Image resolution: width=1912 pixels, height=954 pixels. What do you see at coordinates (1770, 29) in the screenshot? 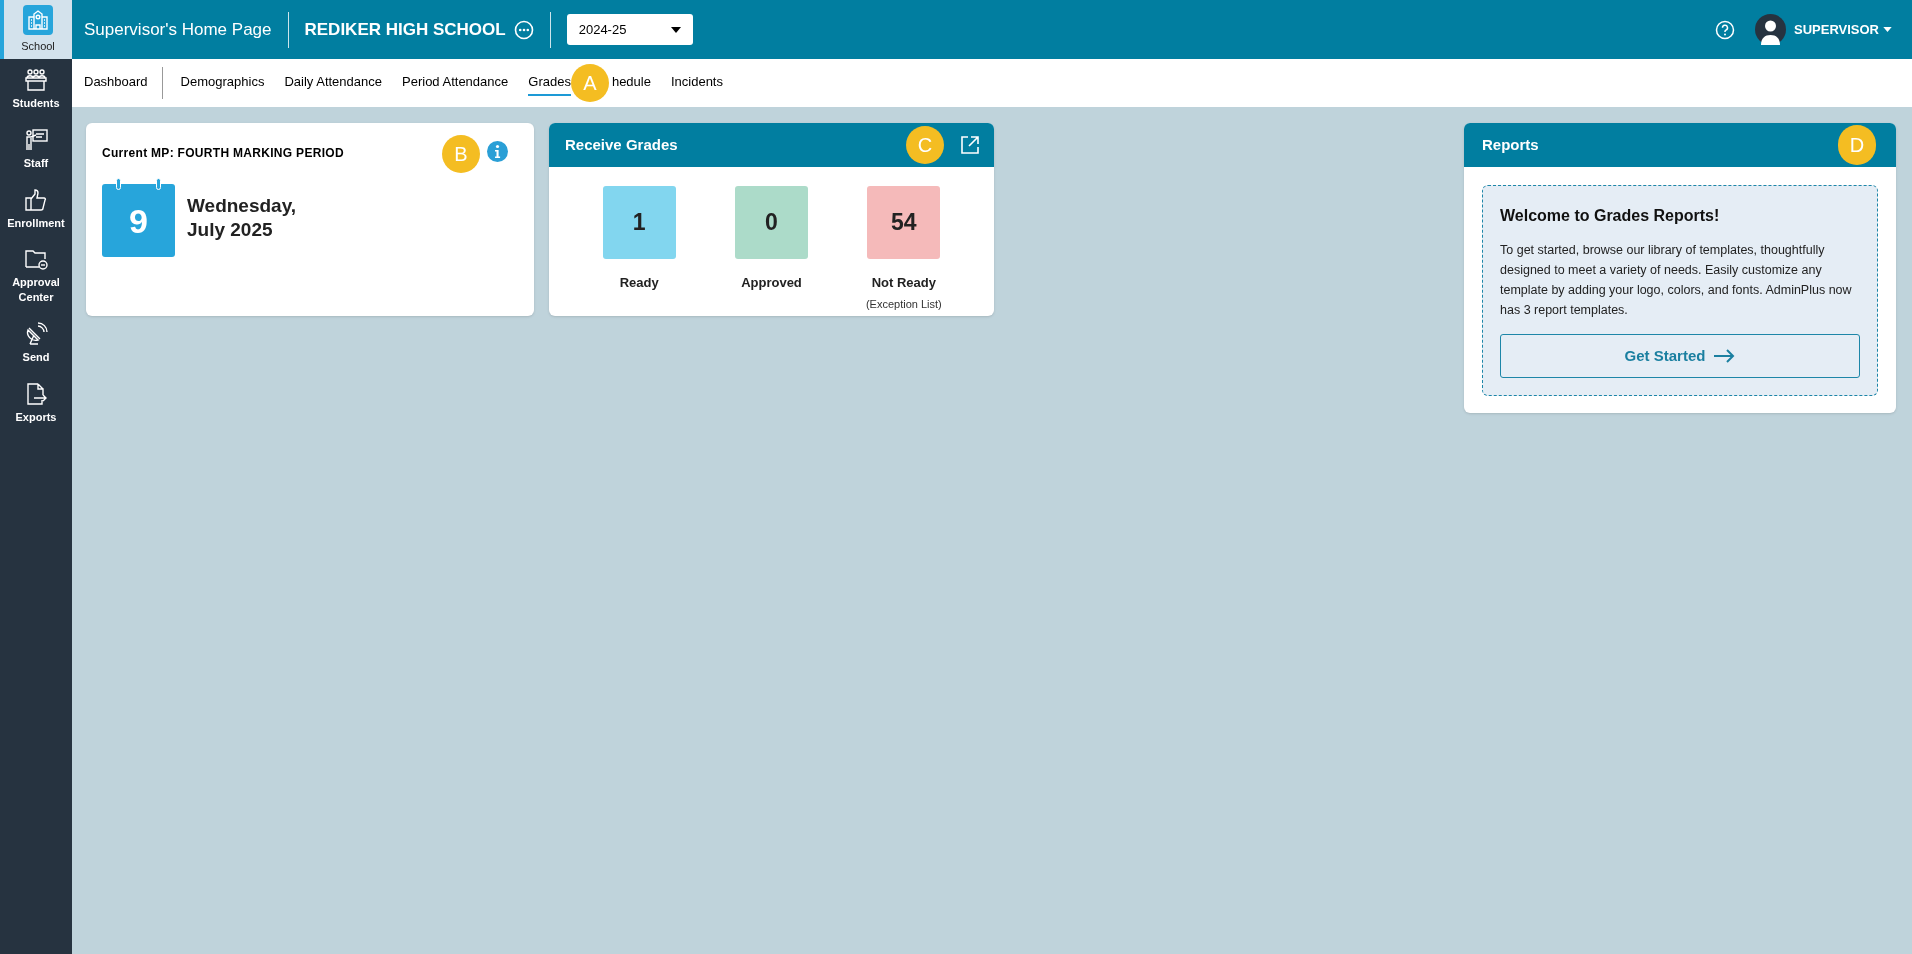
I see `avatar-icon` at bounding box center [1770, 29].